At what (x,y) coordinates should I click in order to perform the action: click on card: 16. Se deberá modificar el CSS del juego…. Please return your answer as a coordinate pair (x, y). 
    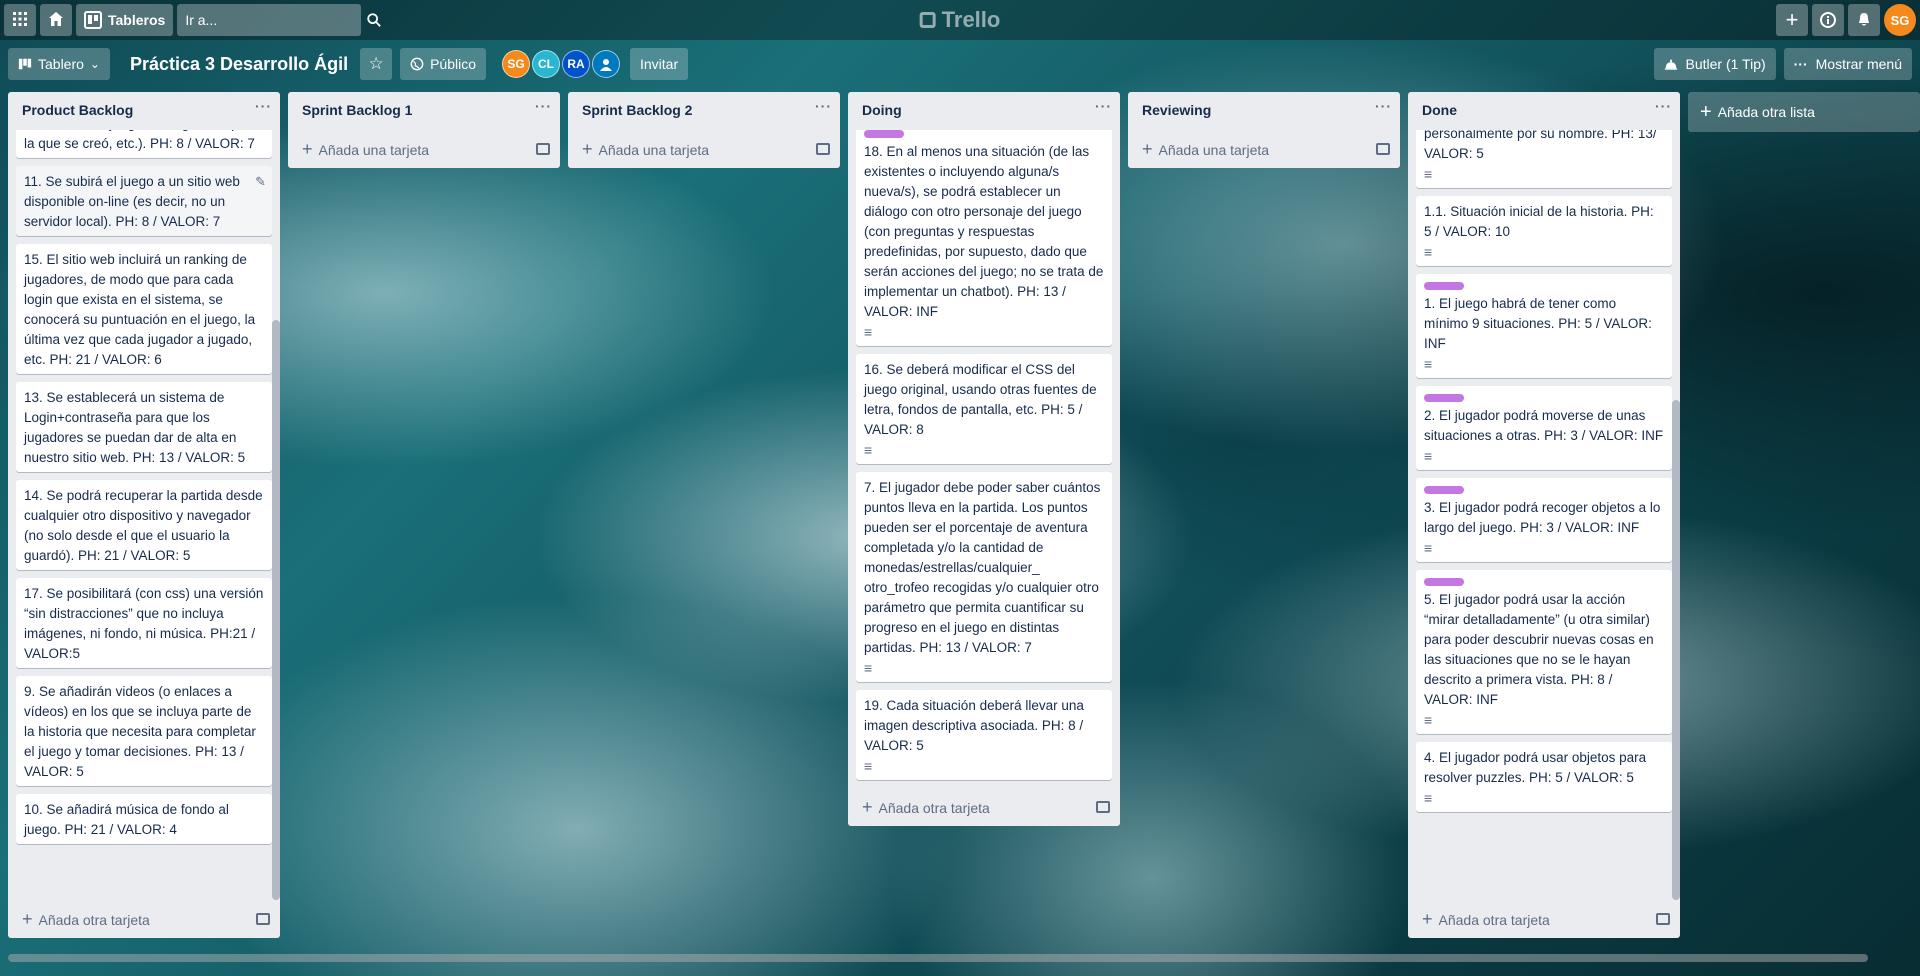
    Looking at the image, I should click on (984, 409).